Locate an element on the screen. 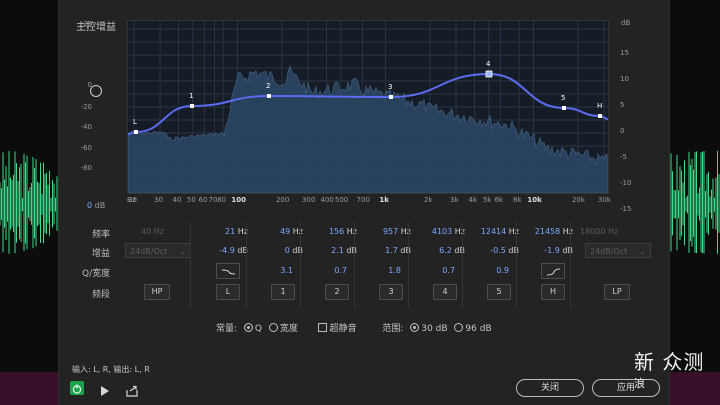 Image resolution: width=720 pixels, height=405 pixels. band-gain-value: 2.1 is located at coordinates (337, 250).